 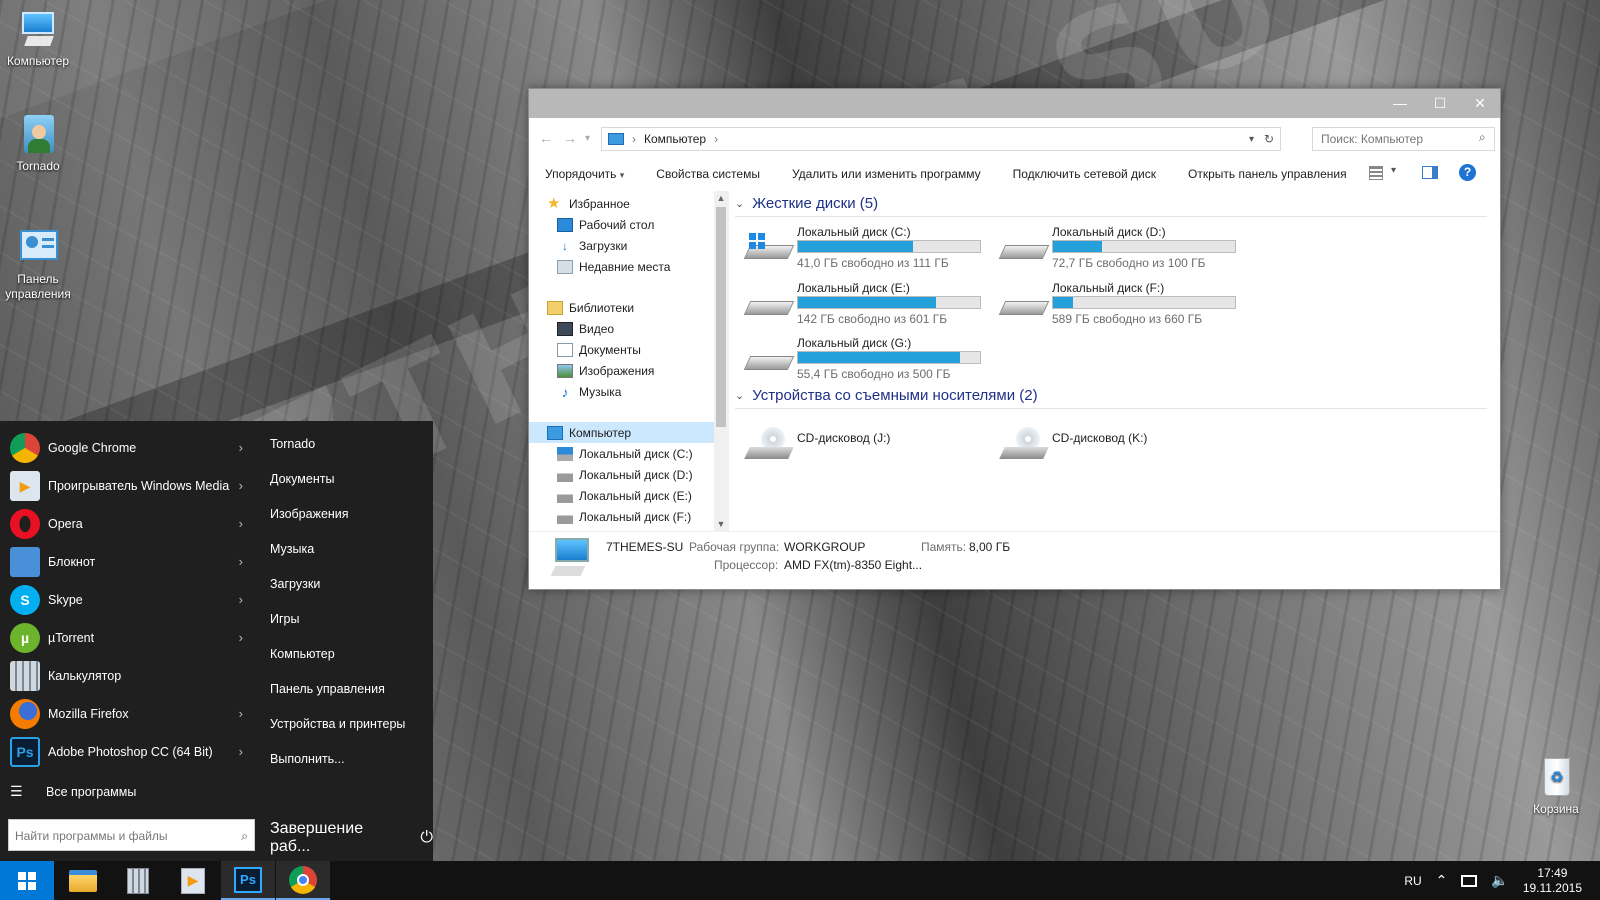 What do you see at coordinates (1267, 174) in the screenshot?
I see `open-control-panel-button: Открыть панель управления` at bounding box center [1267, 174].